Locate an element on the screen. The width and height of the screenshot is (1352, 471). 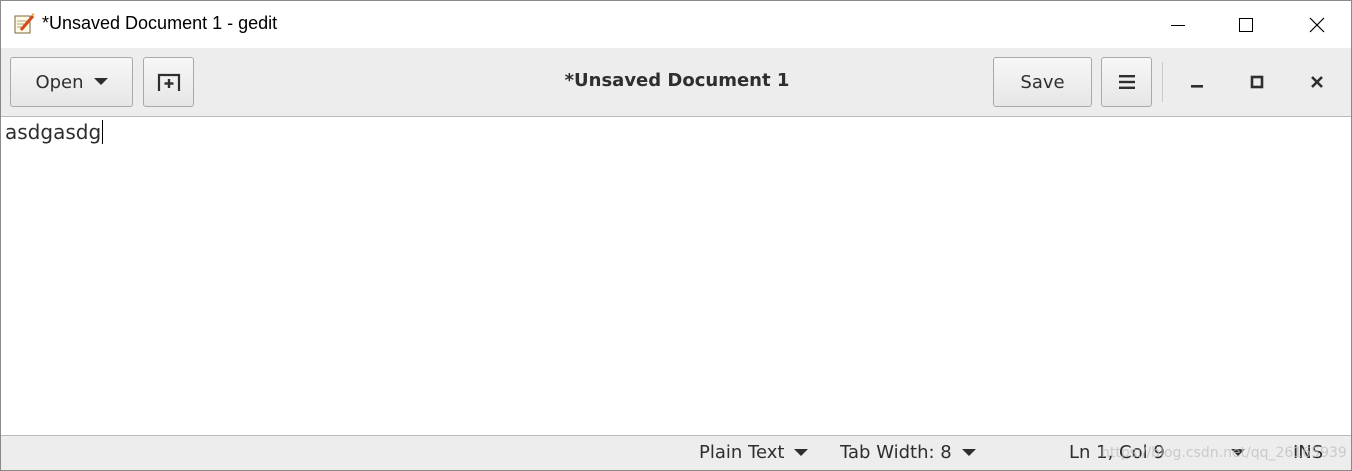
language-selector: Plain Text is located at coordinates (754, 452).